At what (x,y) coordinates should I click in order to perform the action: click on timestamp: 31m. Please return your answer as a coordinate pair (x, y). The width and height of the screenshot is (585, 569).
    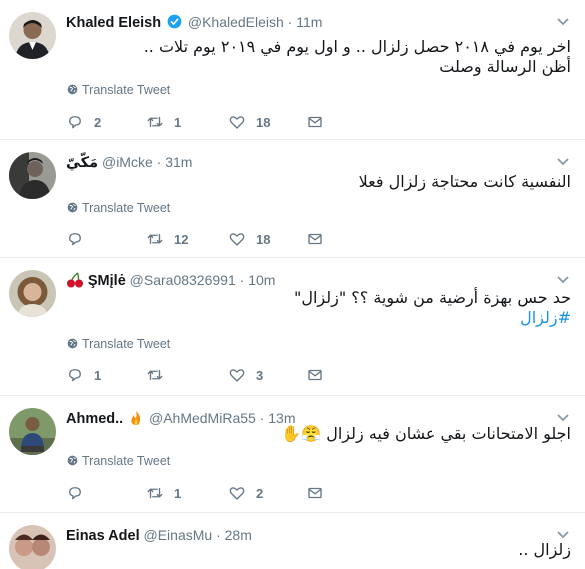
    Looking at the image, I should click on (178, 162).